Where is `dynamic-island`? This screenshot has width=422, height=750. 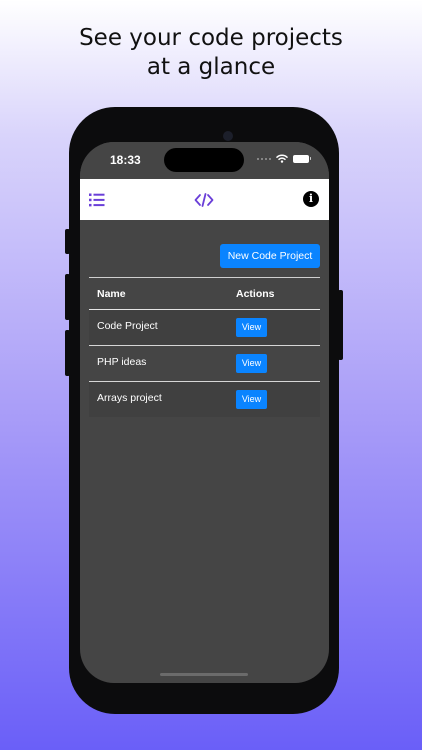 dynamic-island is located at coordinates (204, 160).